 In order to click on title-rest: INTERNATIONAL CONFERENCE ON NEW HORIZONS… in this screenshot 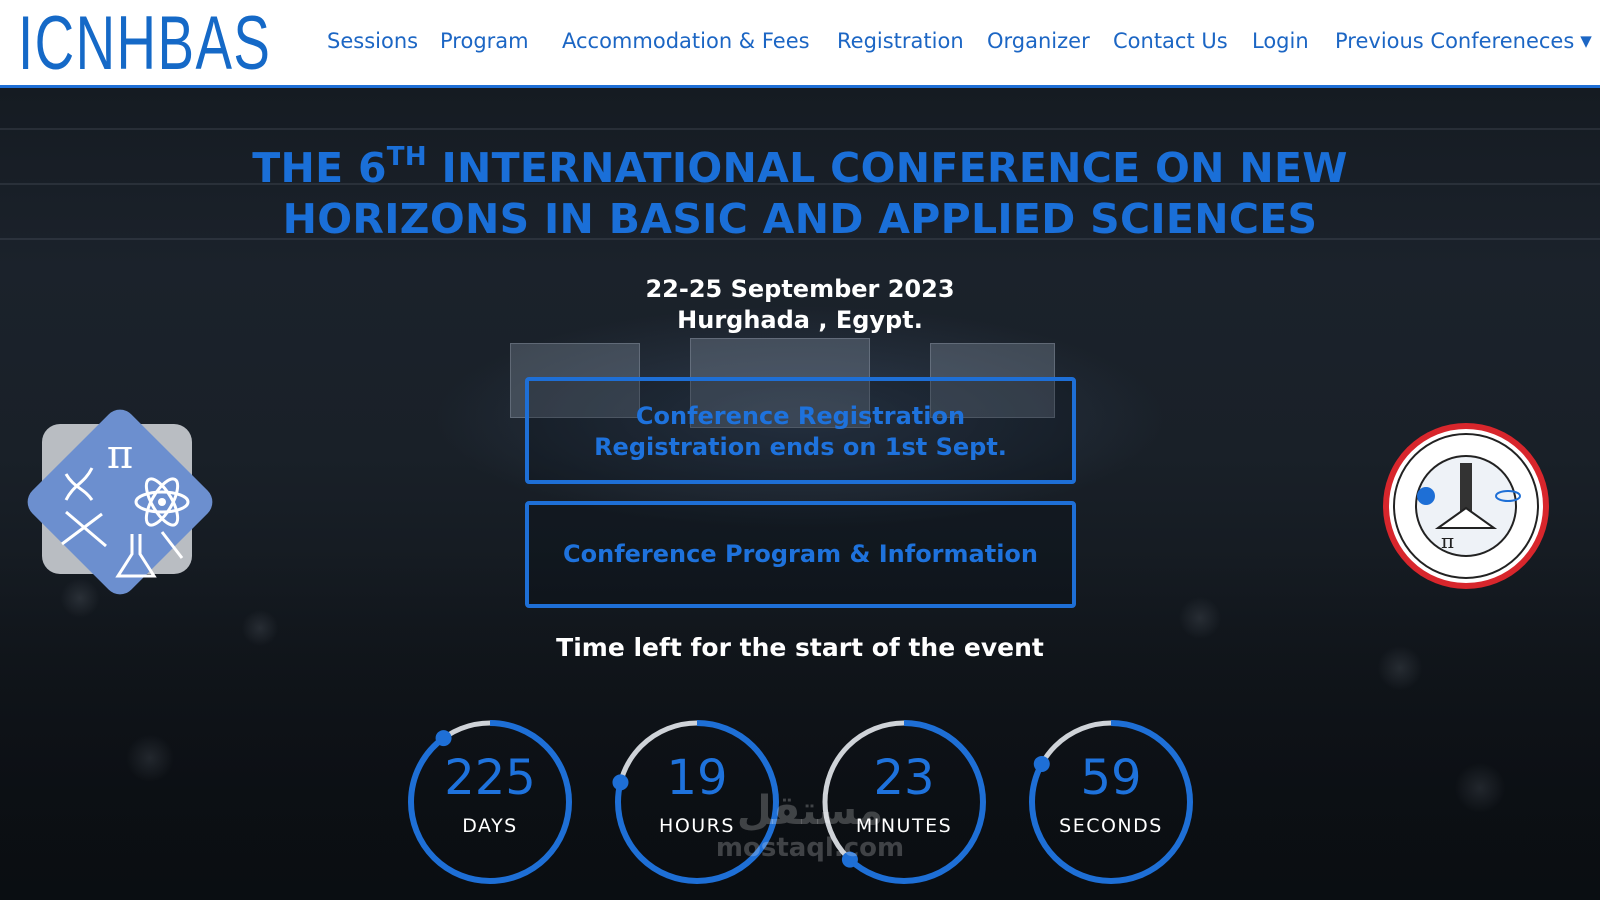, I will do `click(815, 193)`.